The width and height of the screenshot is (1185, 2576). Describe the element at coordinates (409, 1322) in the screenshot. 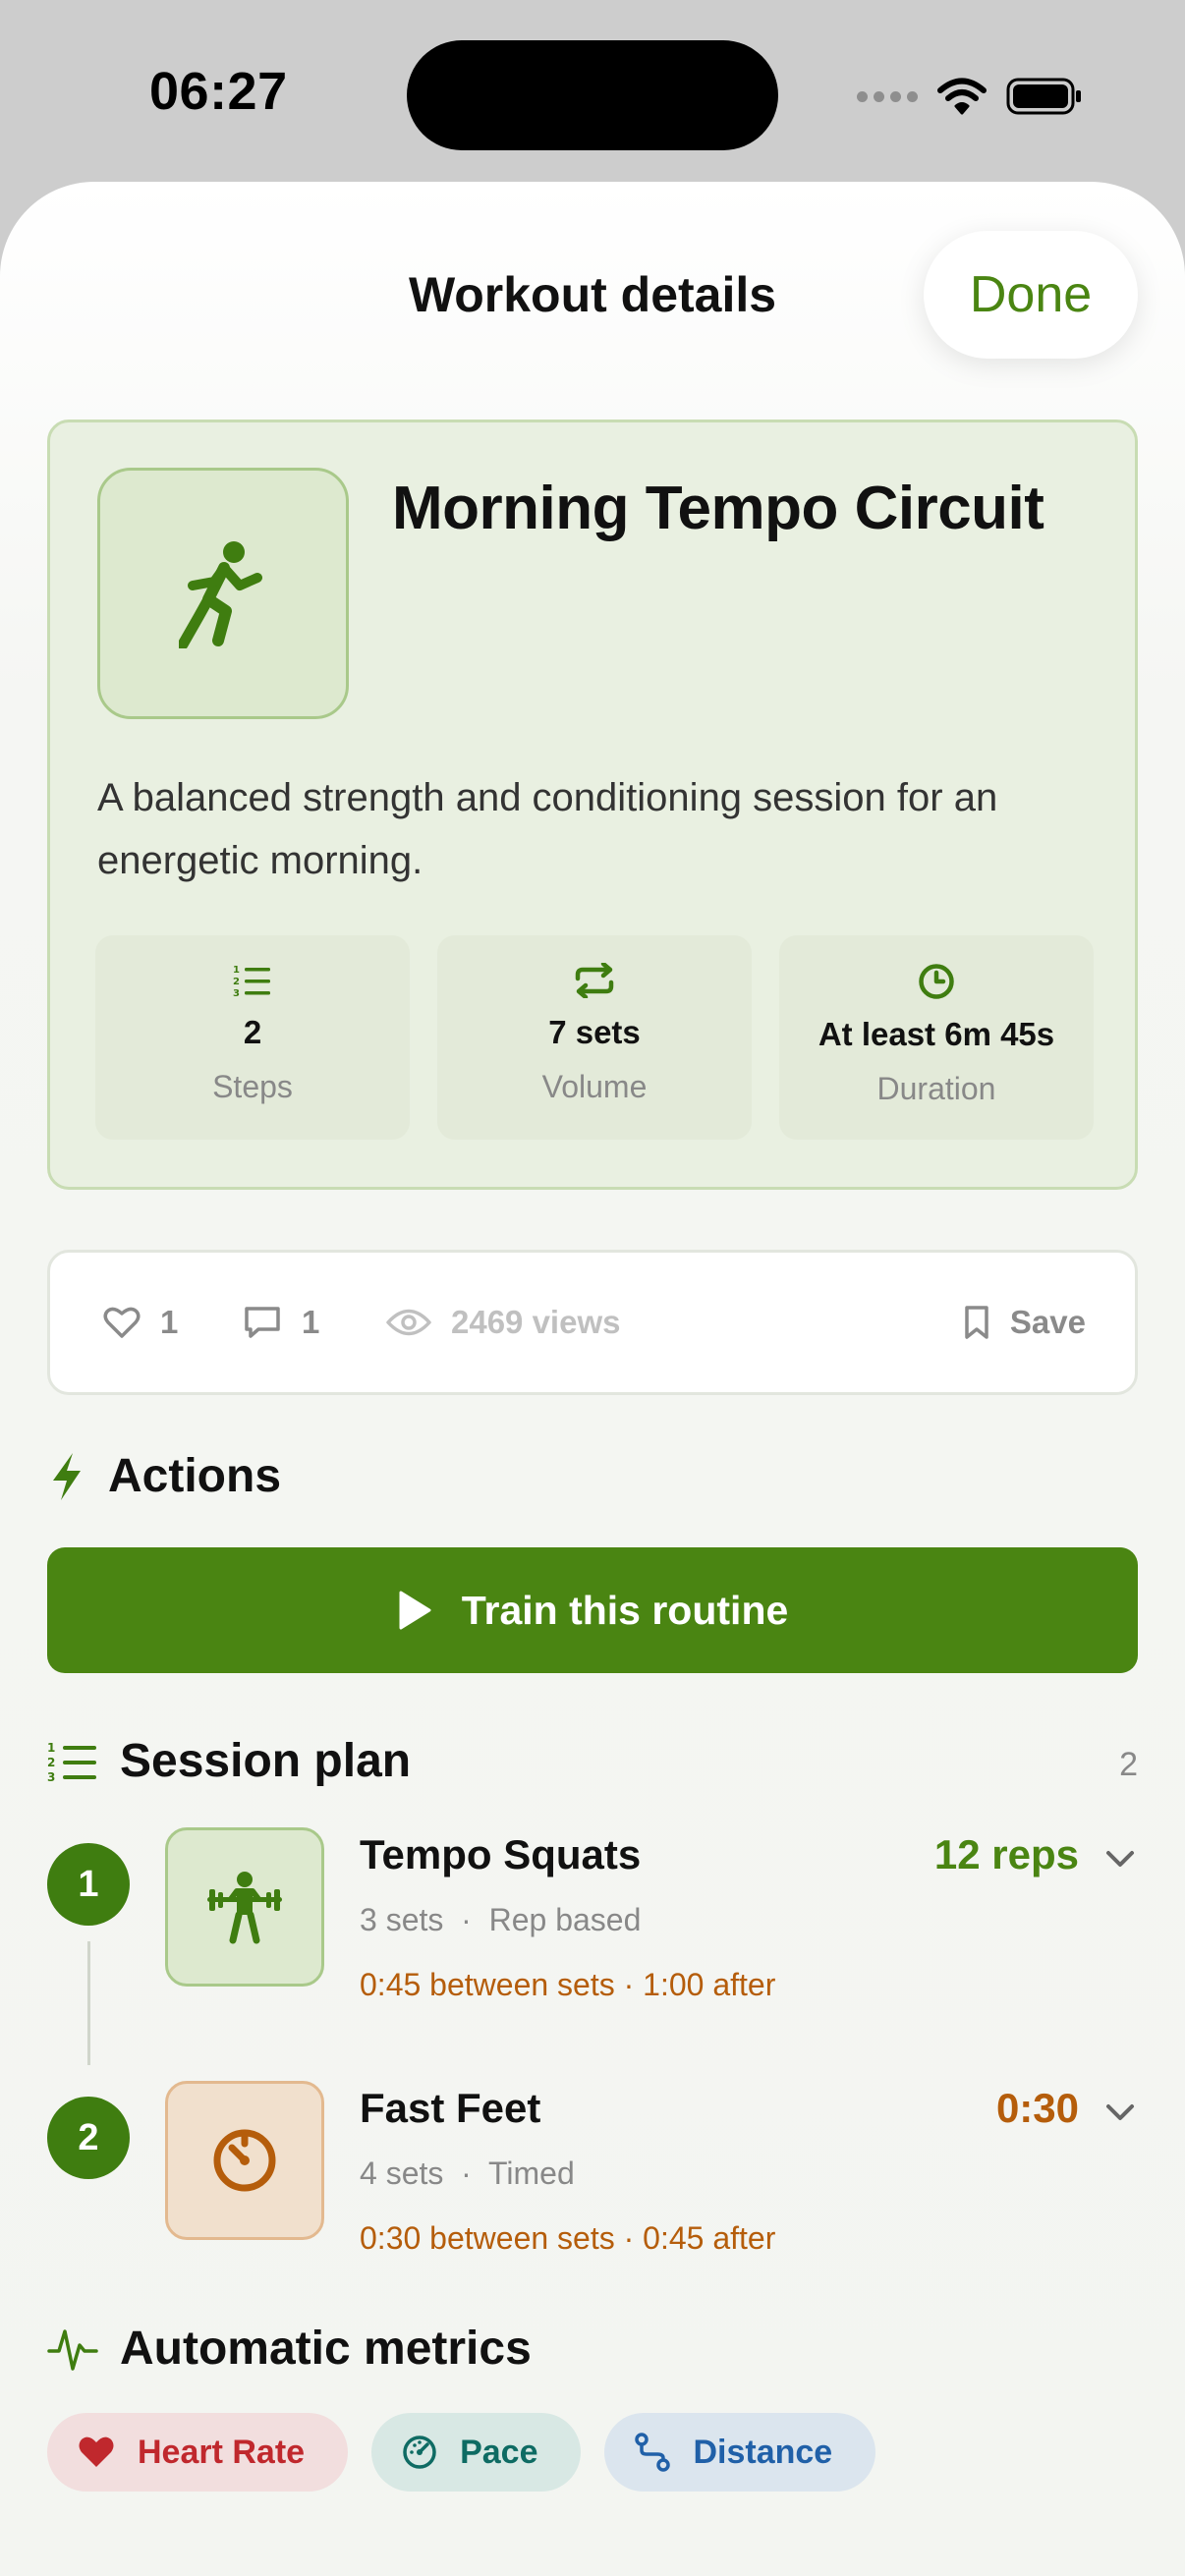

I see `eye-icon` at that location.